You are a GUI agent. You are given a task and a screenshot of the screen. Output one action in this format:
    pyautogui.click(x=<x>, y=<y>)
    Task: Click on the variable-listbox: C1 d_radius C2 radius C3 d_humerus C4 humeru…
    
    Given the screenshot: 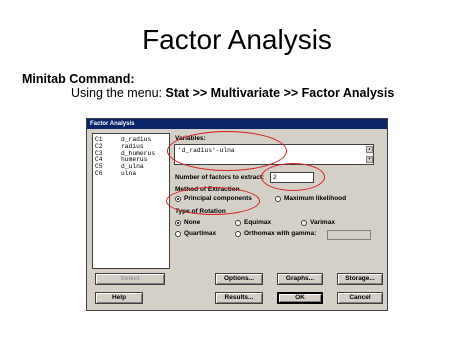 What is the action you would take?
    pyautogui.click(x=131, y=201)
    